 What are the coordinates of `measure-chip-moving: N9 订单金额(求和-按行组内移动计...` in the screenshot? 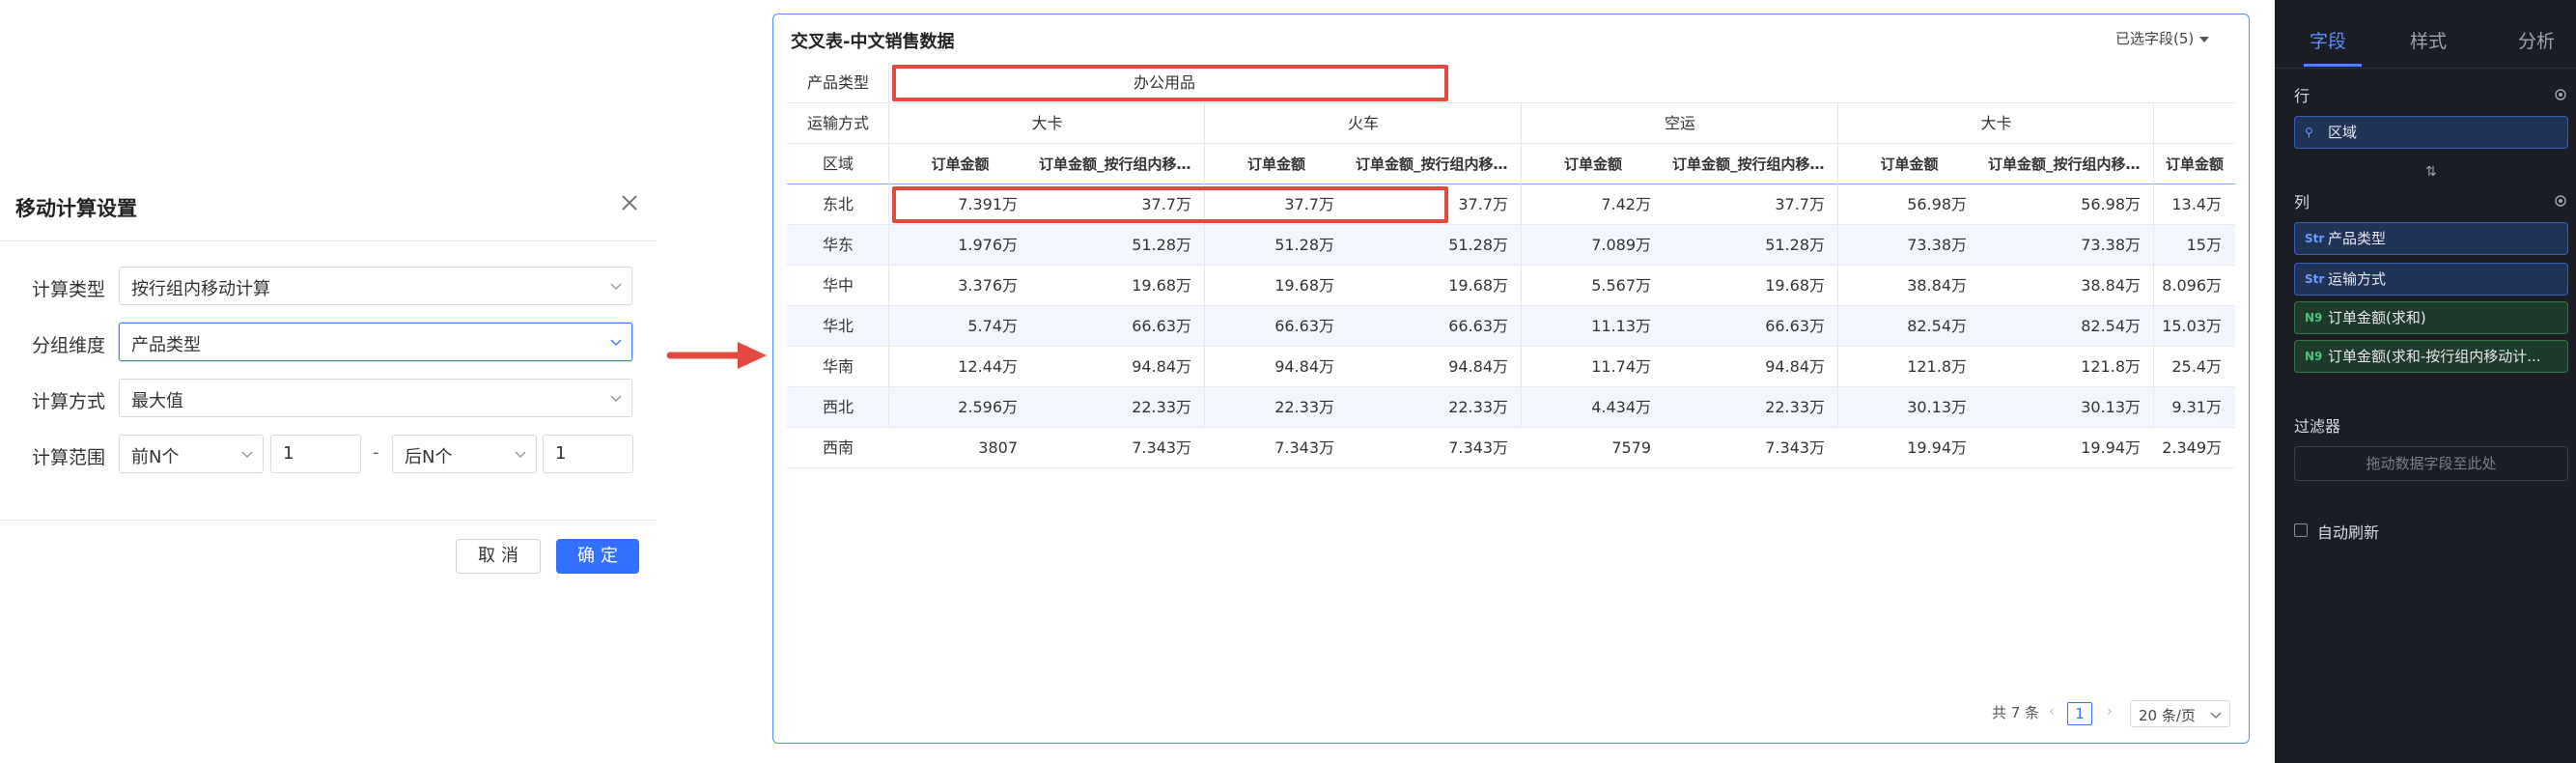 It's located at (2431, 356).